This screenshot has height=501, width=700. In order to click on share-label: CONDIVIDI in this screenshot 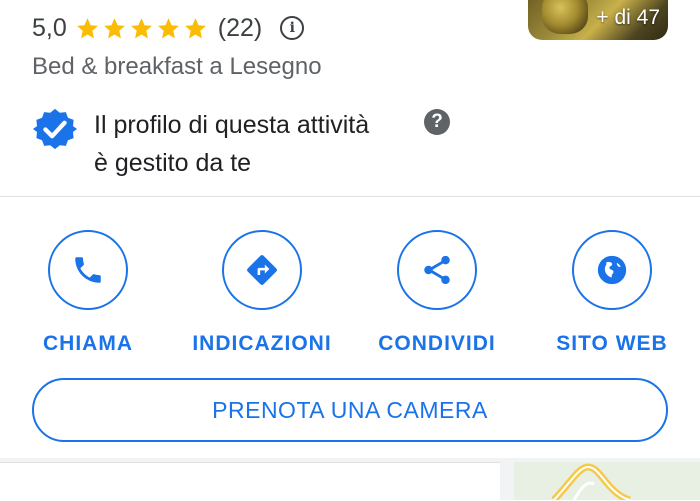, I will do `click(437, 343)`.